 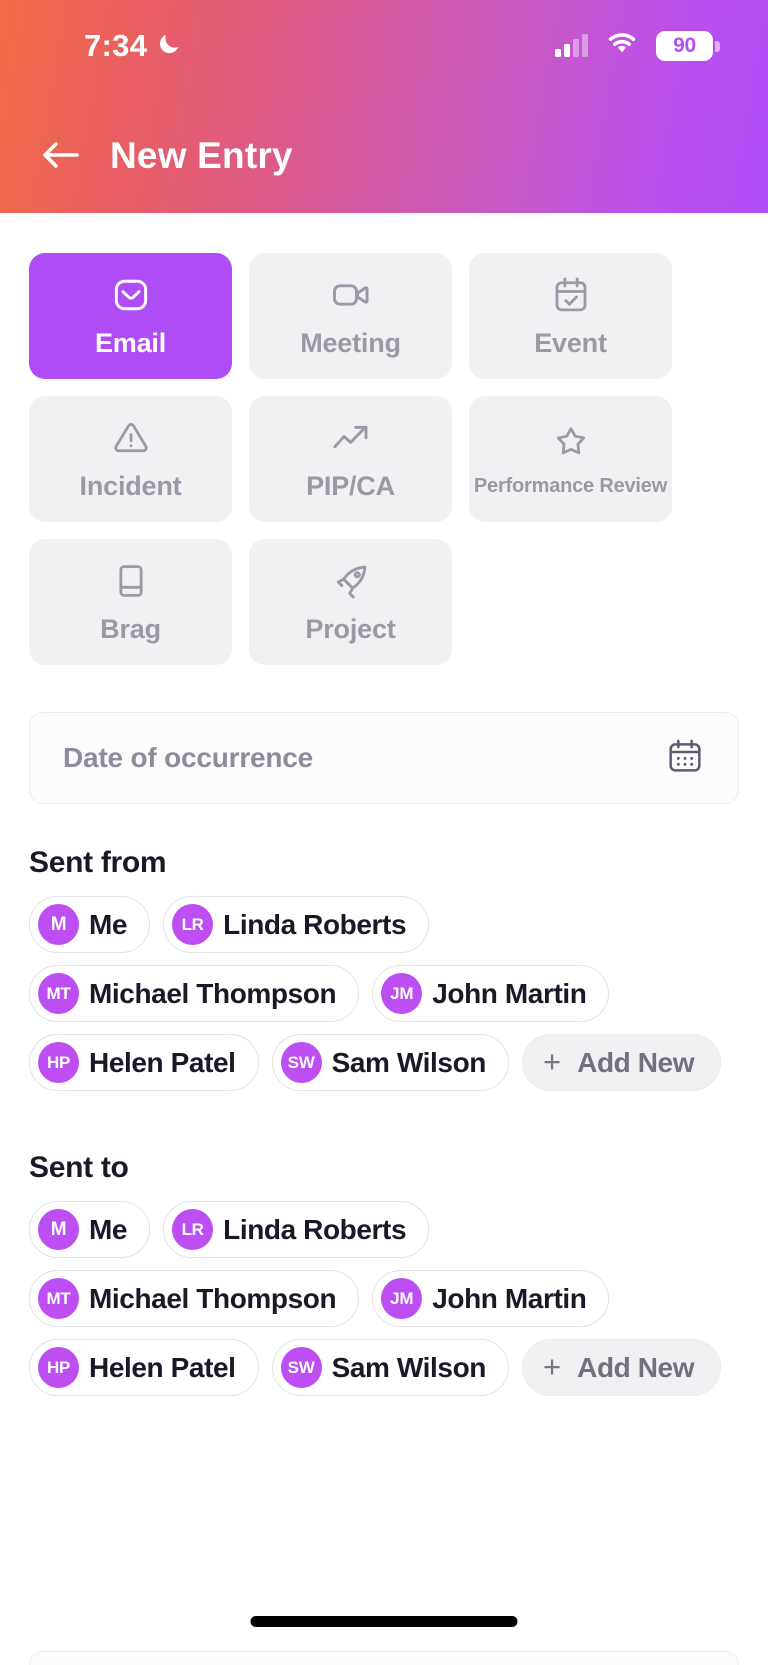 What do you see at coordinates (169, 46) in the screenshot?
I see `crescent-moon-icon` at bounding box center [169, 46].